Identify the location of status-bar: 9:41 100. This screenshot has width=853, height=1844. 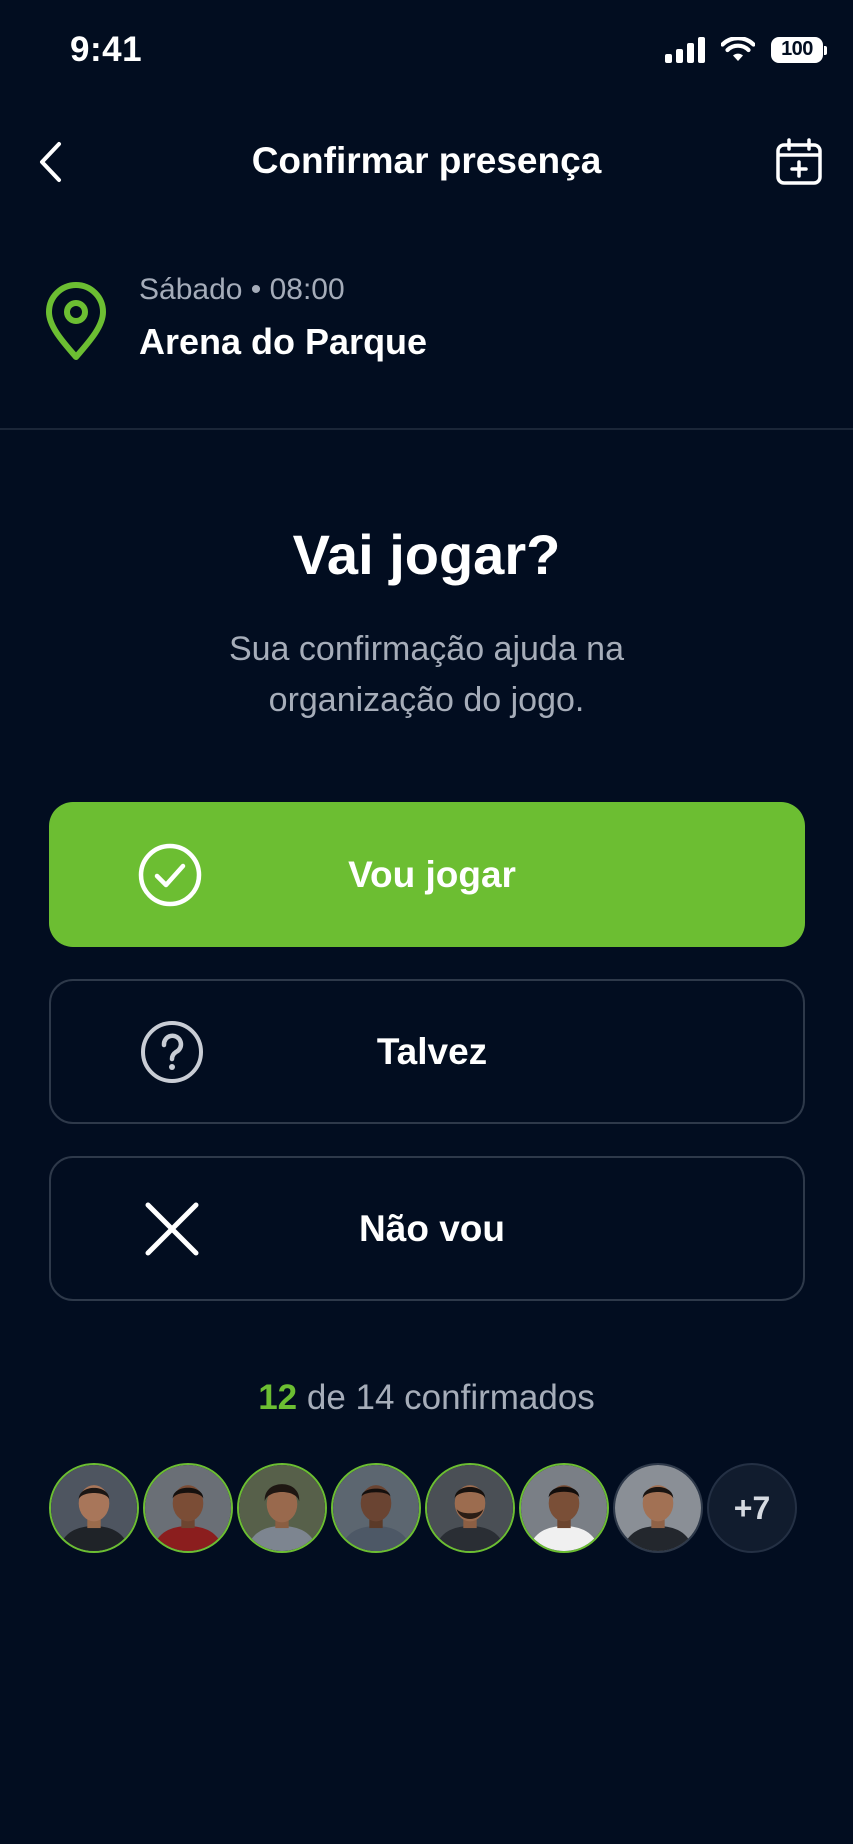
(426, 50).